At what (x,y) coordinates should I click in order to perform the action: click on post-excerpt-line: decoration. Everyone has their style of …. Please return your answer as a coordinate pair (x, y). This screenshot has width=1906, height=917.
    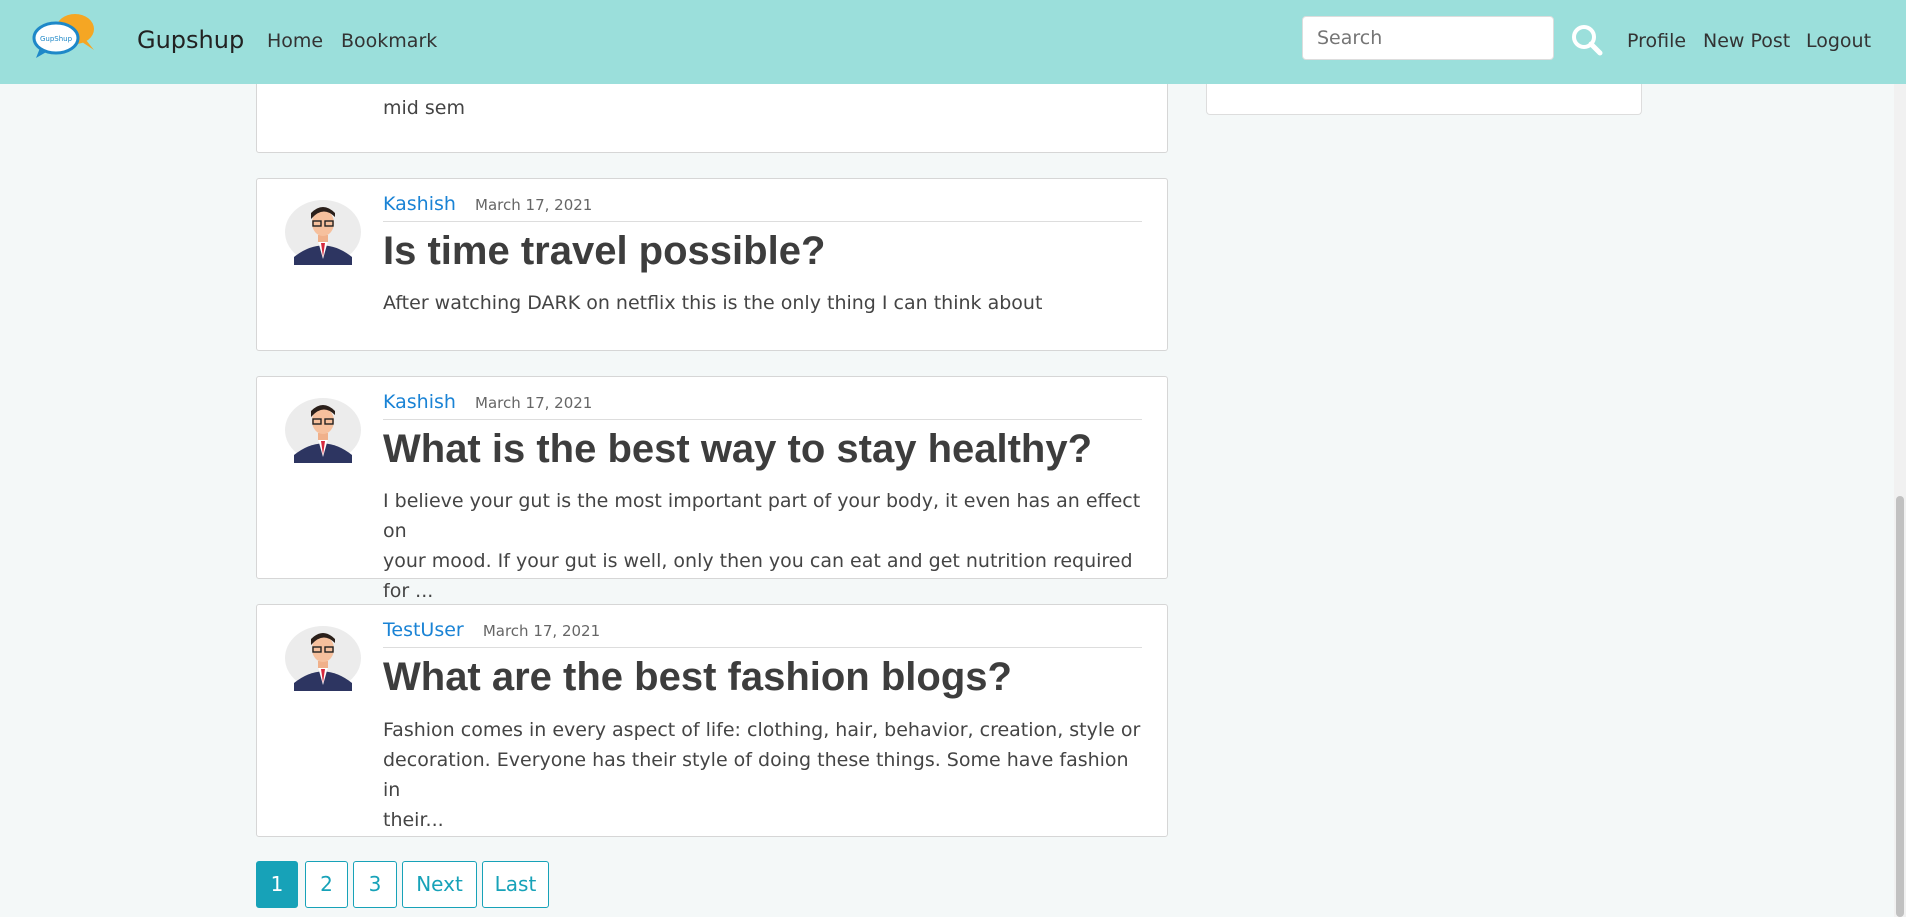
    Looking at the image, I should click on (756, 775).